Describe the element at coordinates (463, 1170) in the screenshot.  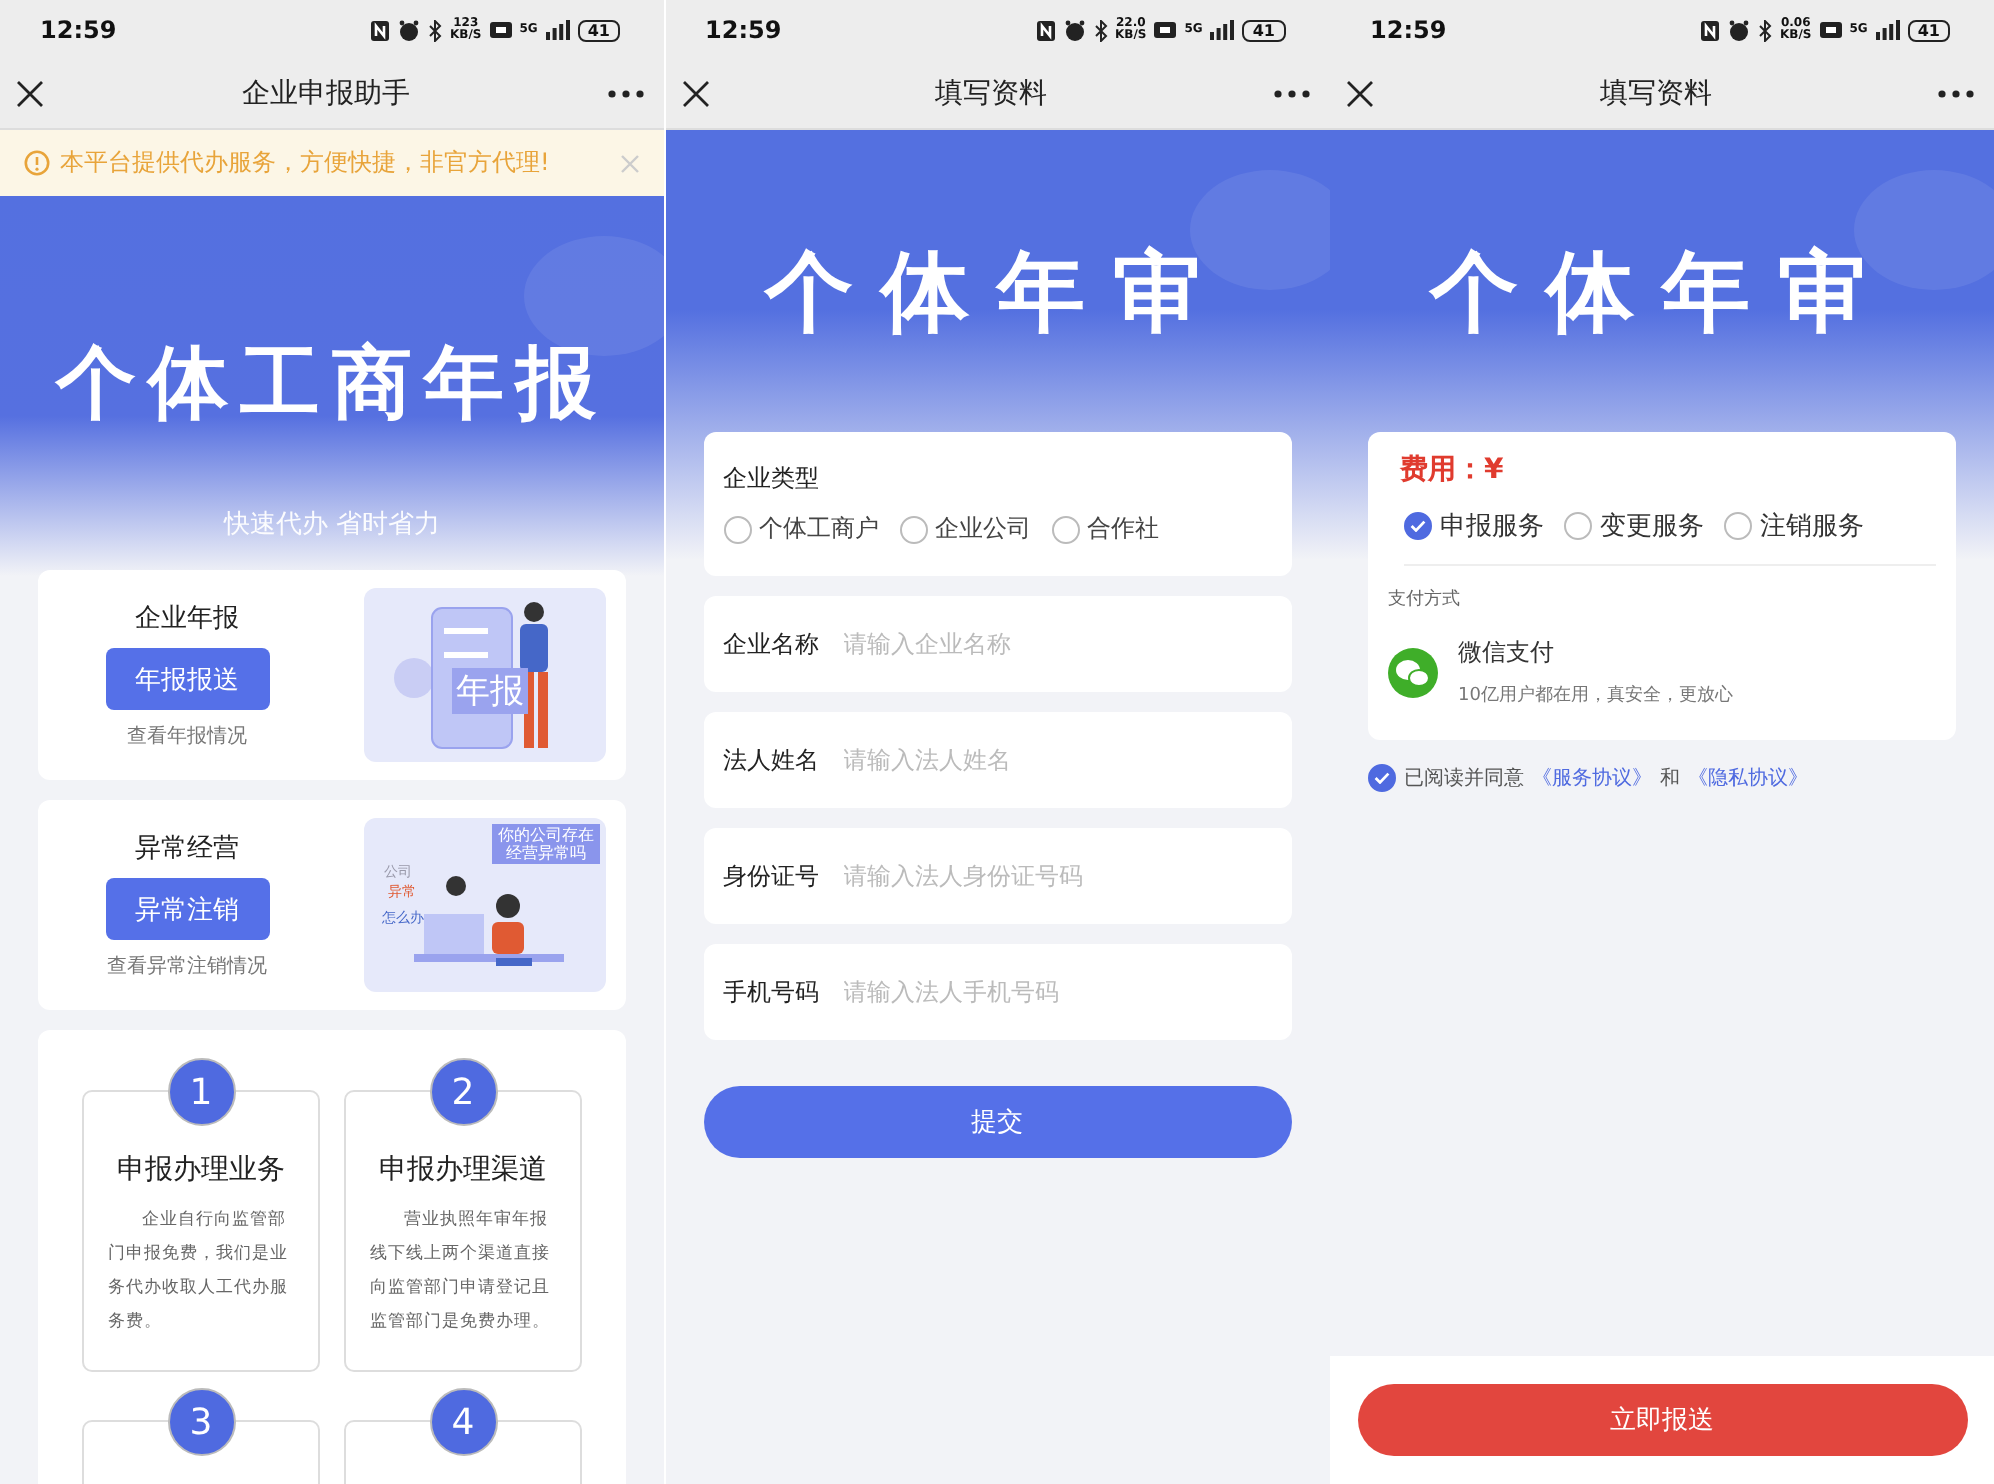
I see `step-title: 申报办理渠道` at that location.